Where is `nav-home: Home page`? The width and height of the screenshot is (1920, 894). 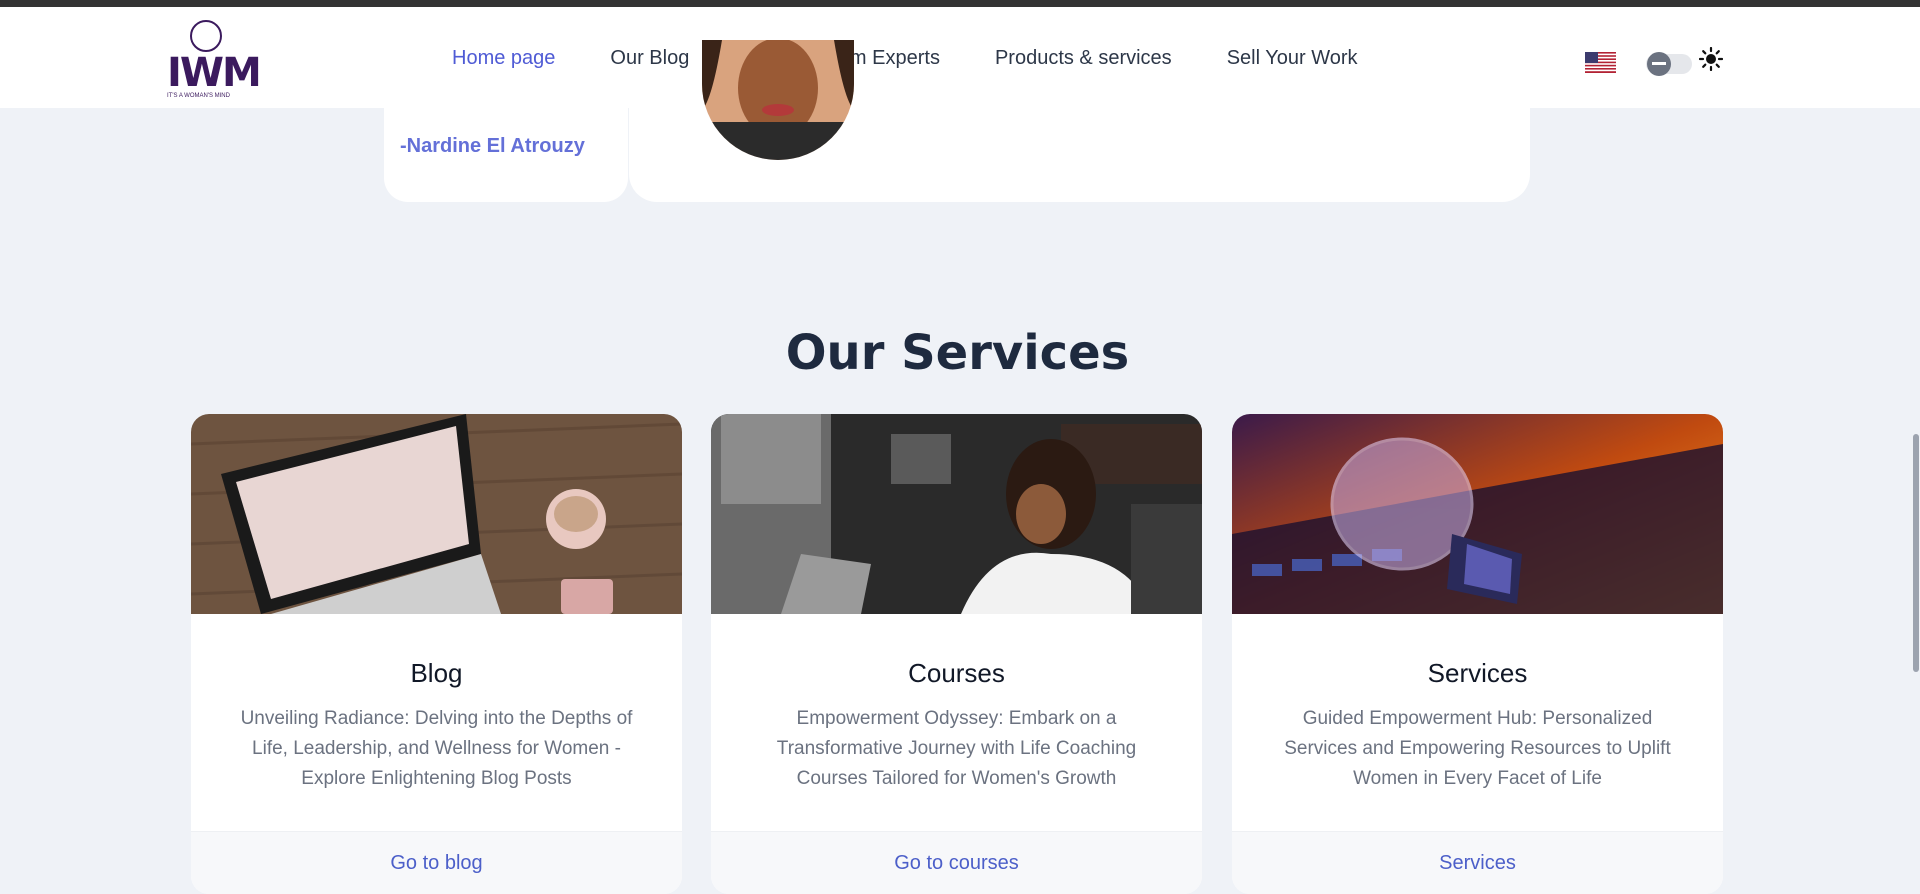
nav-home: Home page is located at coordinates (503, 58).